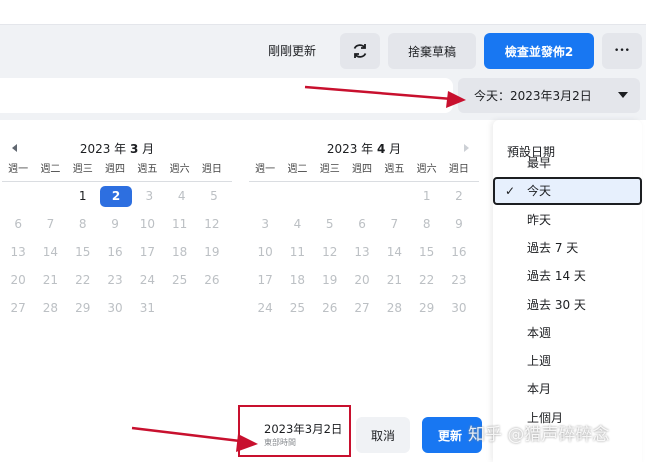  I want to click on timezone-label: 東部時間, so click(280, 442).